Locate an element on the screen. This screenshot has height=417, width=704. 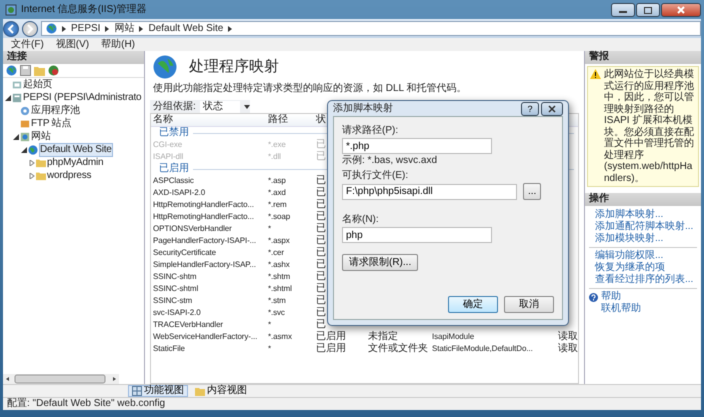
hint-text: 示例: *.bas, wsvc.axd is located at coordinates (390, 161).